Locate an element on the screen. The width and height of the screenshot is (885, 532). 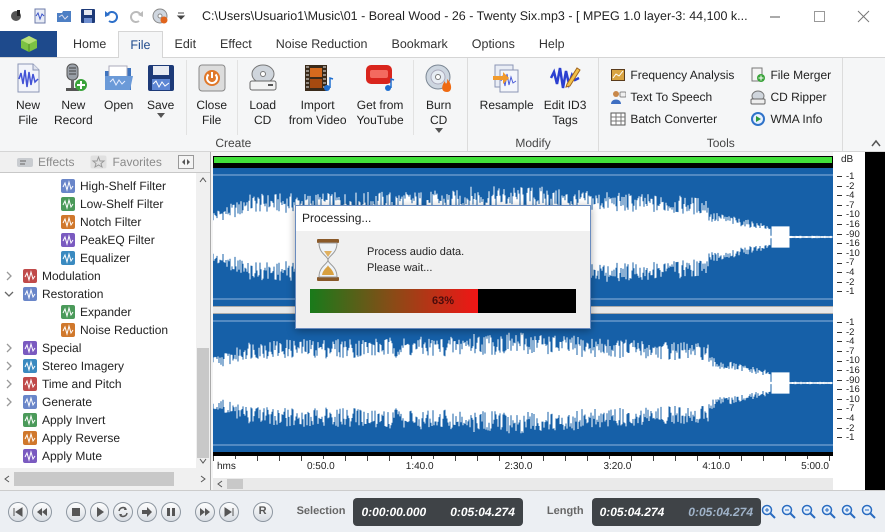
tree-item: Restoration is located at coordinates (73, 294).